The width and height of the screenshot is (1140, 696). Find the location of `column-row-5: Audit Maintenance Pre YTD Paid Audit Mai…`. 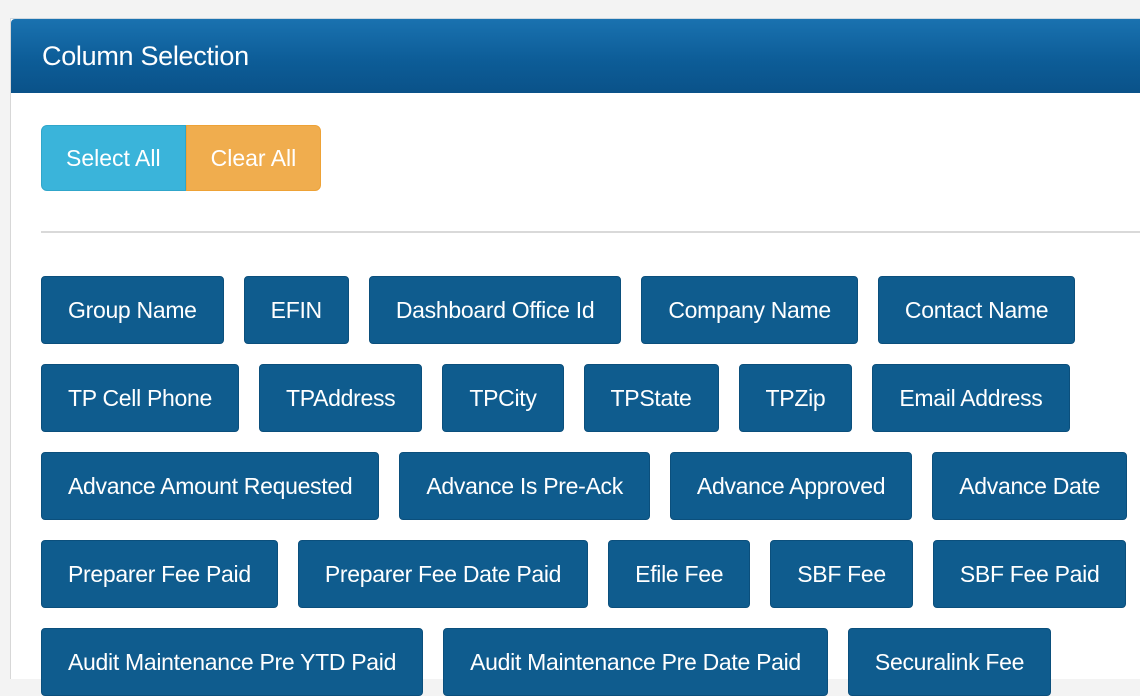

column-row-5: Audit Maintenance Pre YTD Paid Audit Mai… is located at coordinates (556, 662).